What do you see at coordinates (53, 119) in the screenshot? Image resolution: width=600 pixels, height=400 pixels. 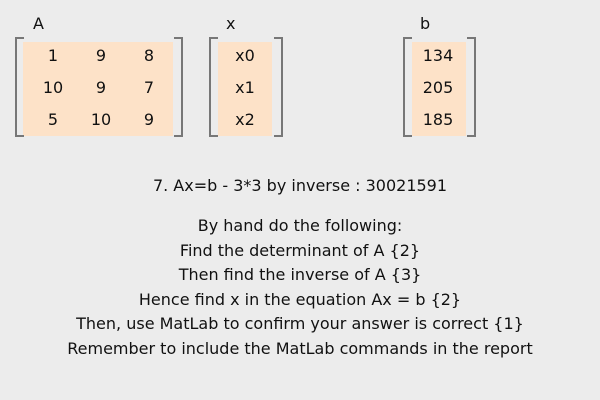 I see `matrix-a-cell: 5` at bounding box center [53, 119].